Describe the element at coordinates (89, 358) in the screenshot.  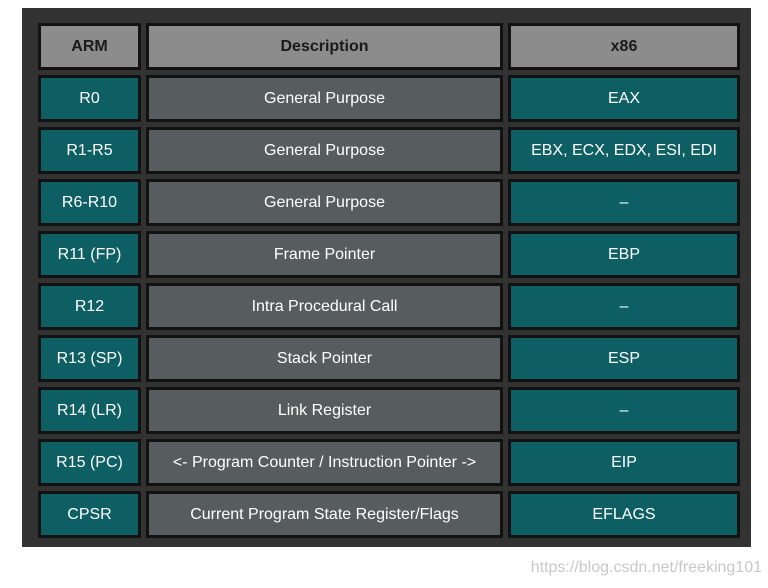
I see `table-row-arm: R13 (SP)` at that location.